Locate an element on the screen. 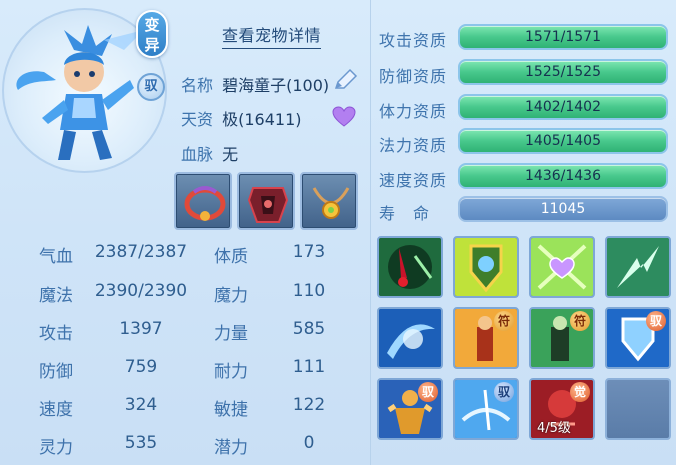 The image size is (676, 465). mutate-label: 变异 is located at coordinates (152, 35).